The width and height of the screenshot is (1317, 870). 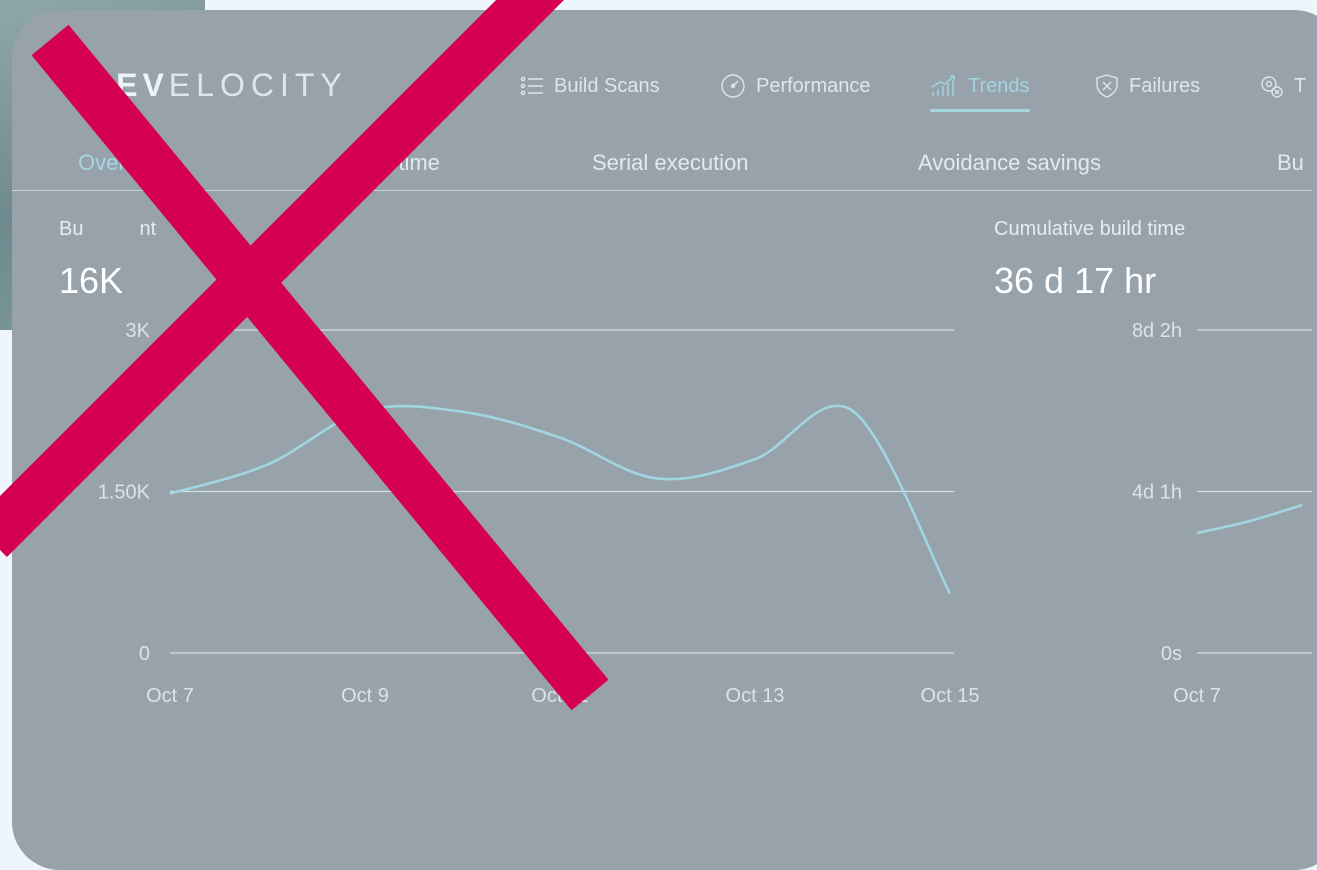 What do you see at coordinates (1157, 493) in the screenshot?
I see `cumulative-y-tick-label: 4d 1h` at bounding box center [1157, 493].